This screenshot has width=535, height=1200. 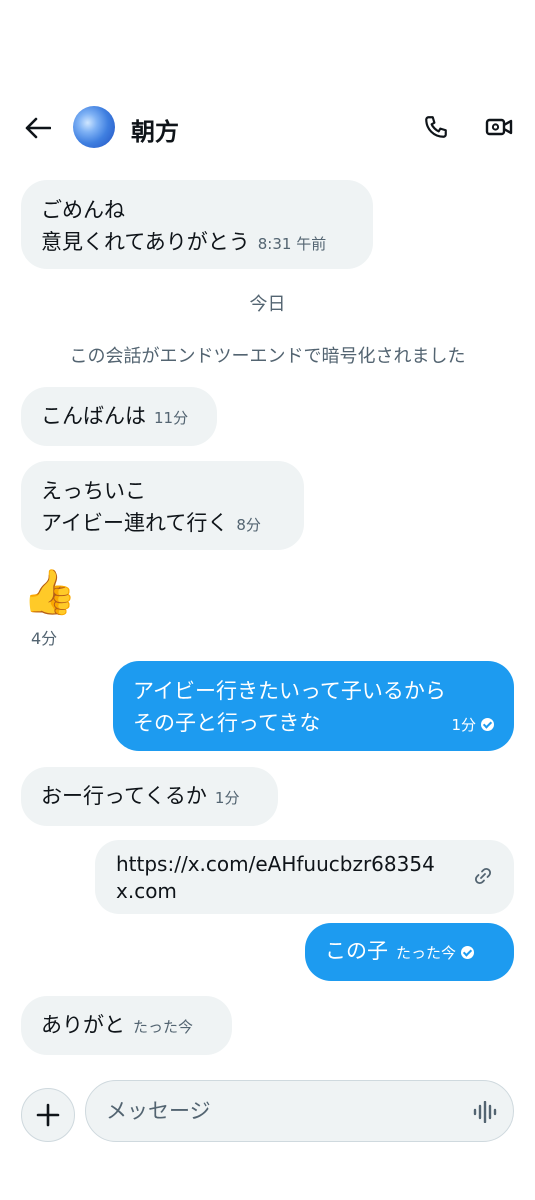 What do you see at coordinates (304, 877) in the screenshot?
I see `link-preview-card: https://x.com/eAHfuucbzr68354 x.com` at bounding box center [304, 877].